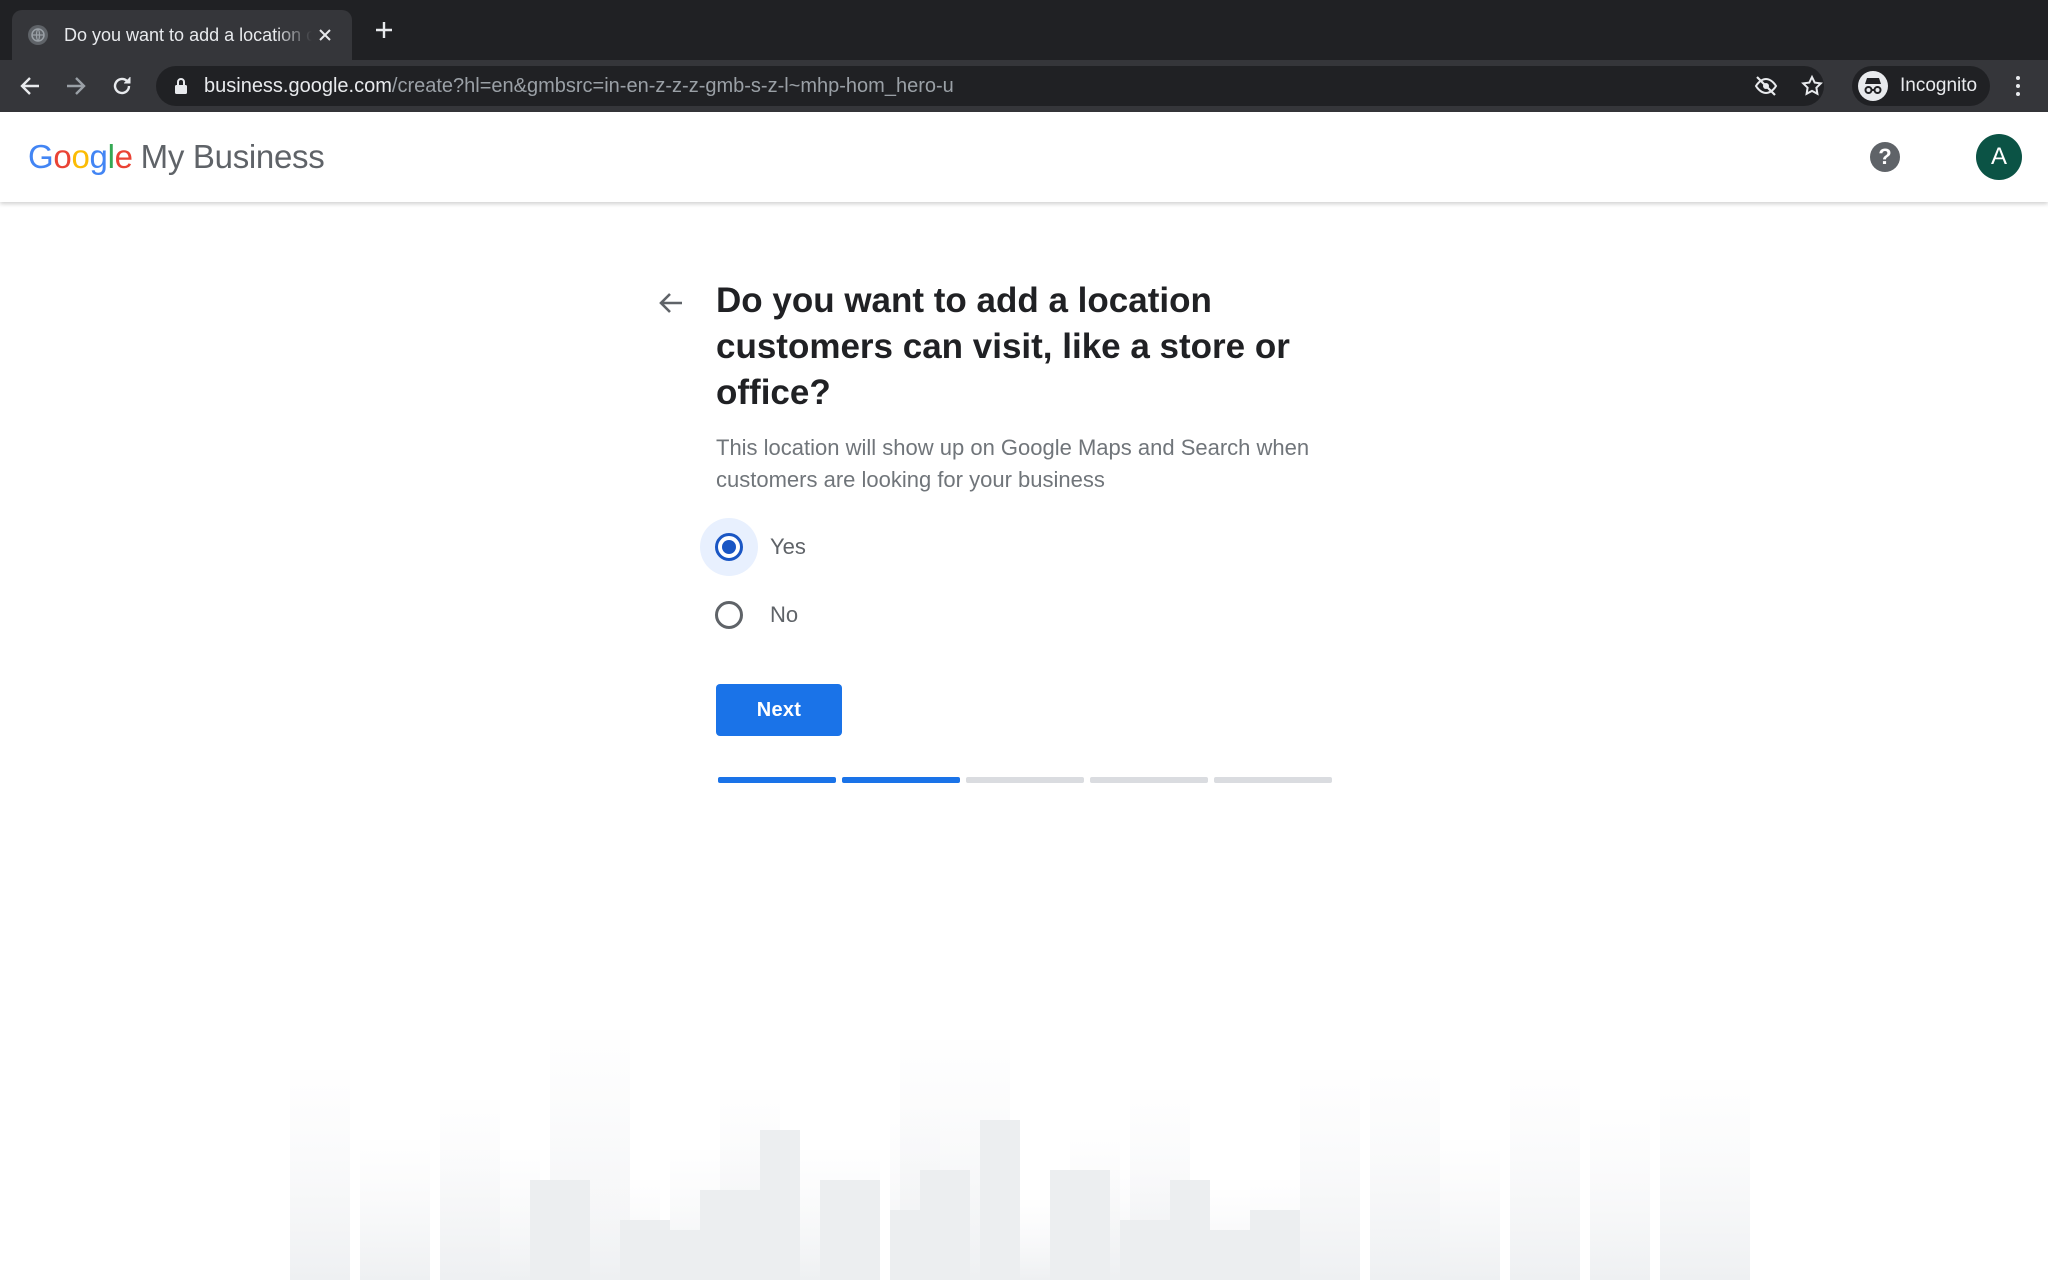  I want to click on kebab-menu-icon, so click(2018, 86).